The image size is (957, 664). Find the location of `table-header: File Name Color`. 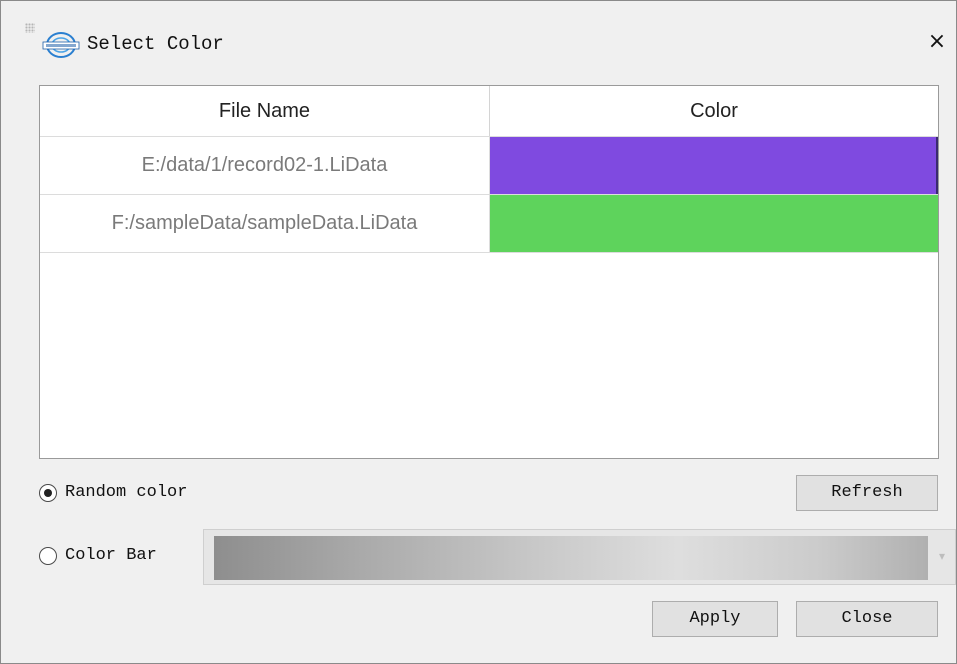

table-header: File Name Color is located at coordinates (489, 111).